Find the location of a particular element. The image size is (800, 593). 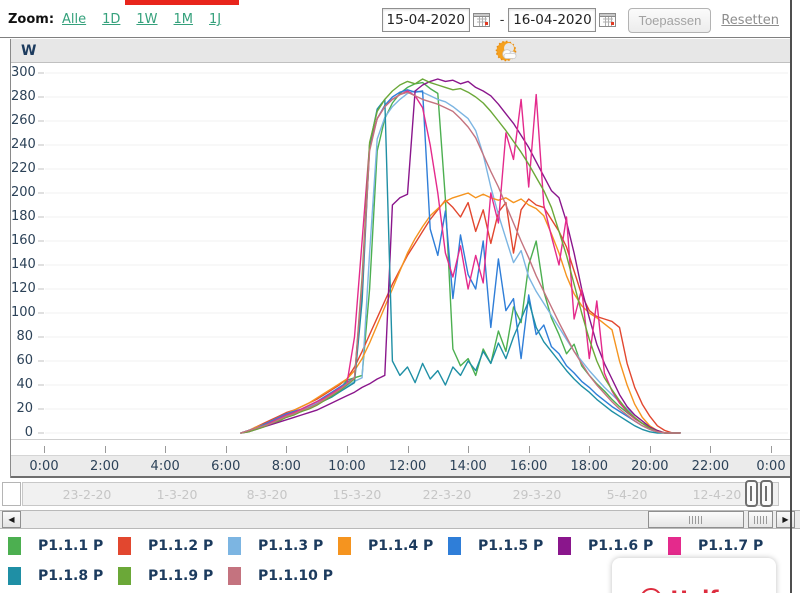

y-tick-label: 260 is located at coordinates (23, 120).